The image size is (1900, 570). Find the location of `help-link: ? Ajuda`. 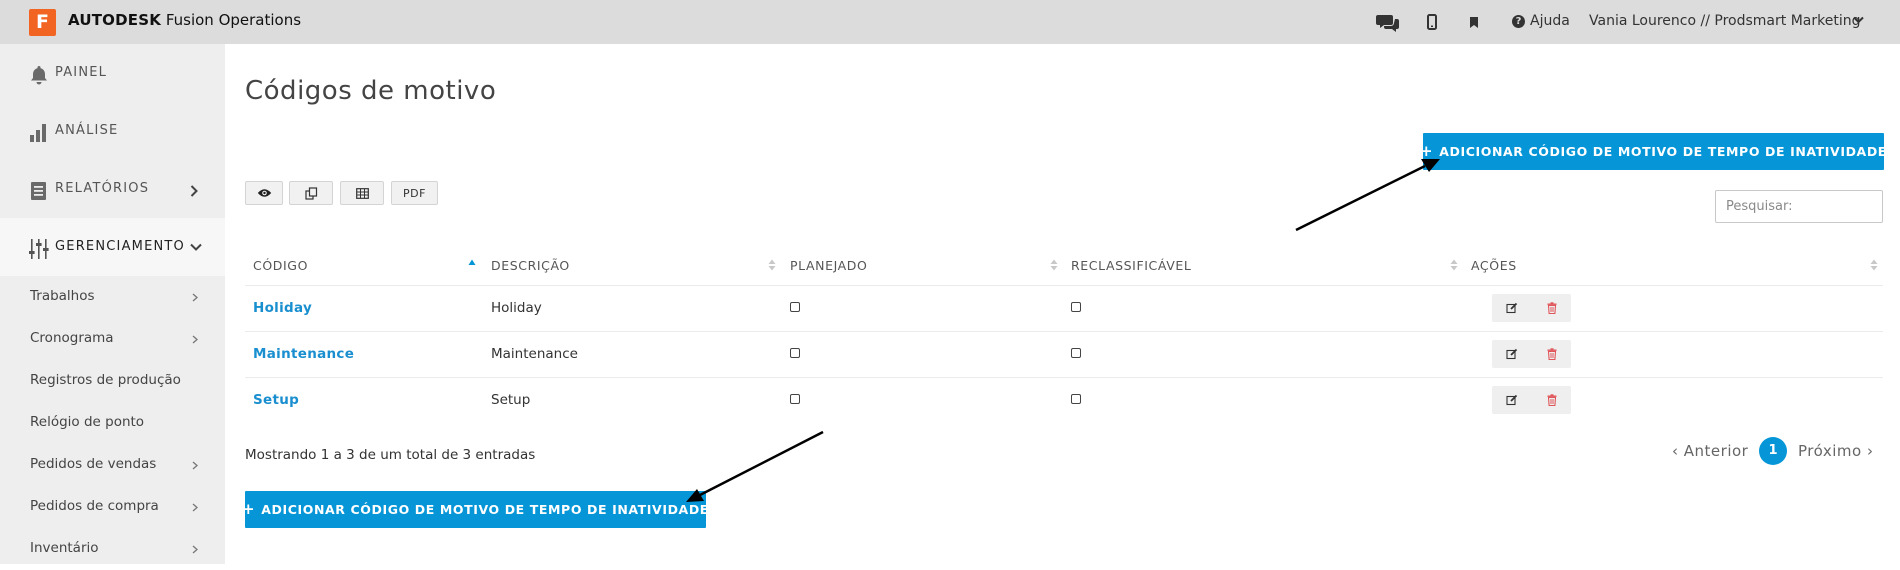

help-link: ? Ajuda is located at coordinates (1541, 21).